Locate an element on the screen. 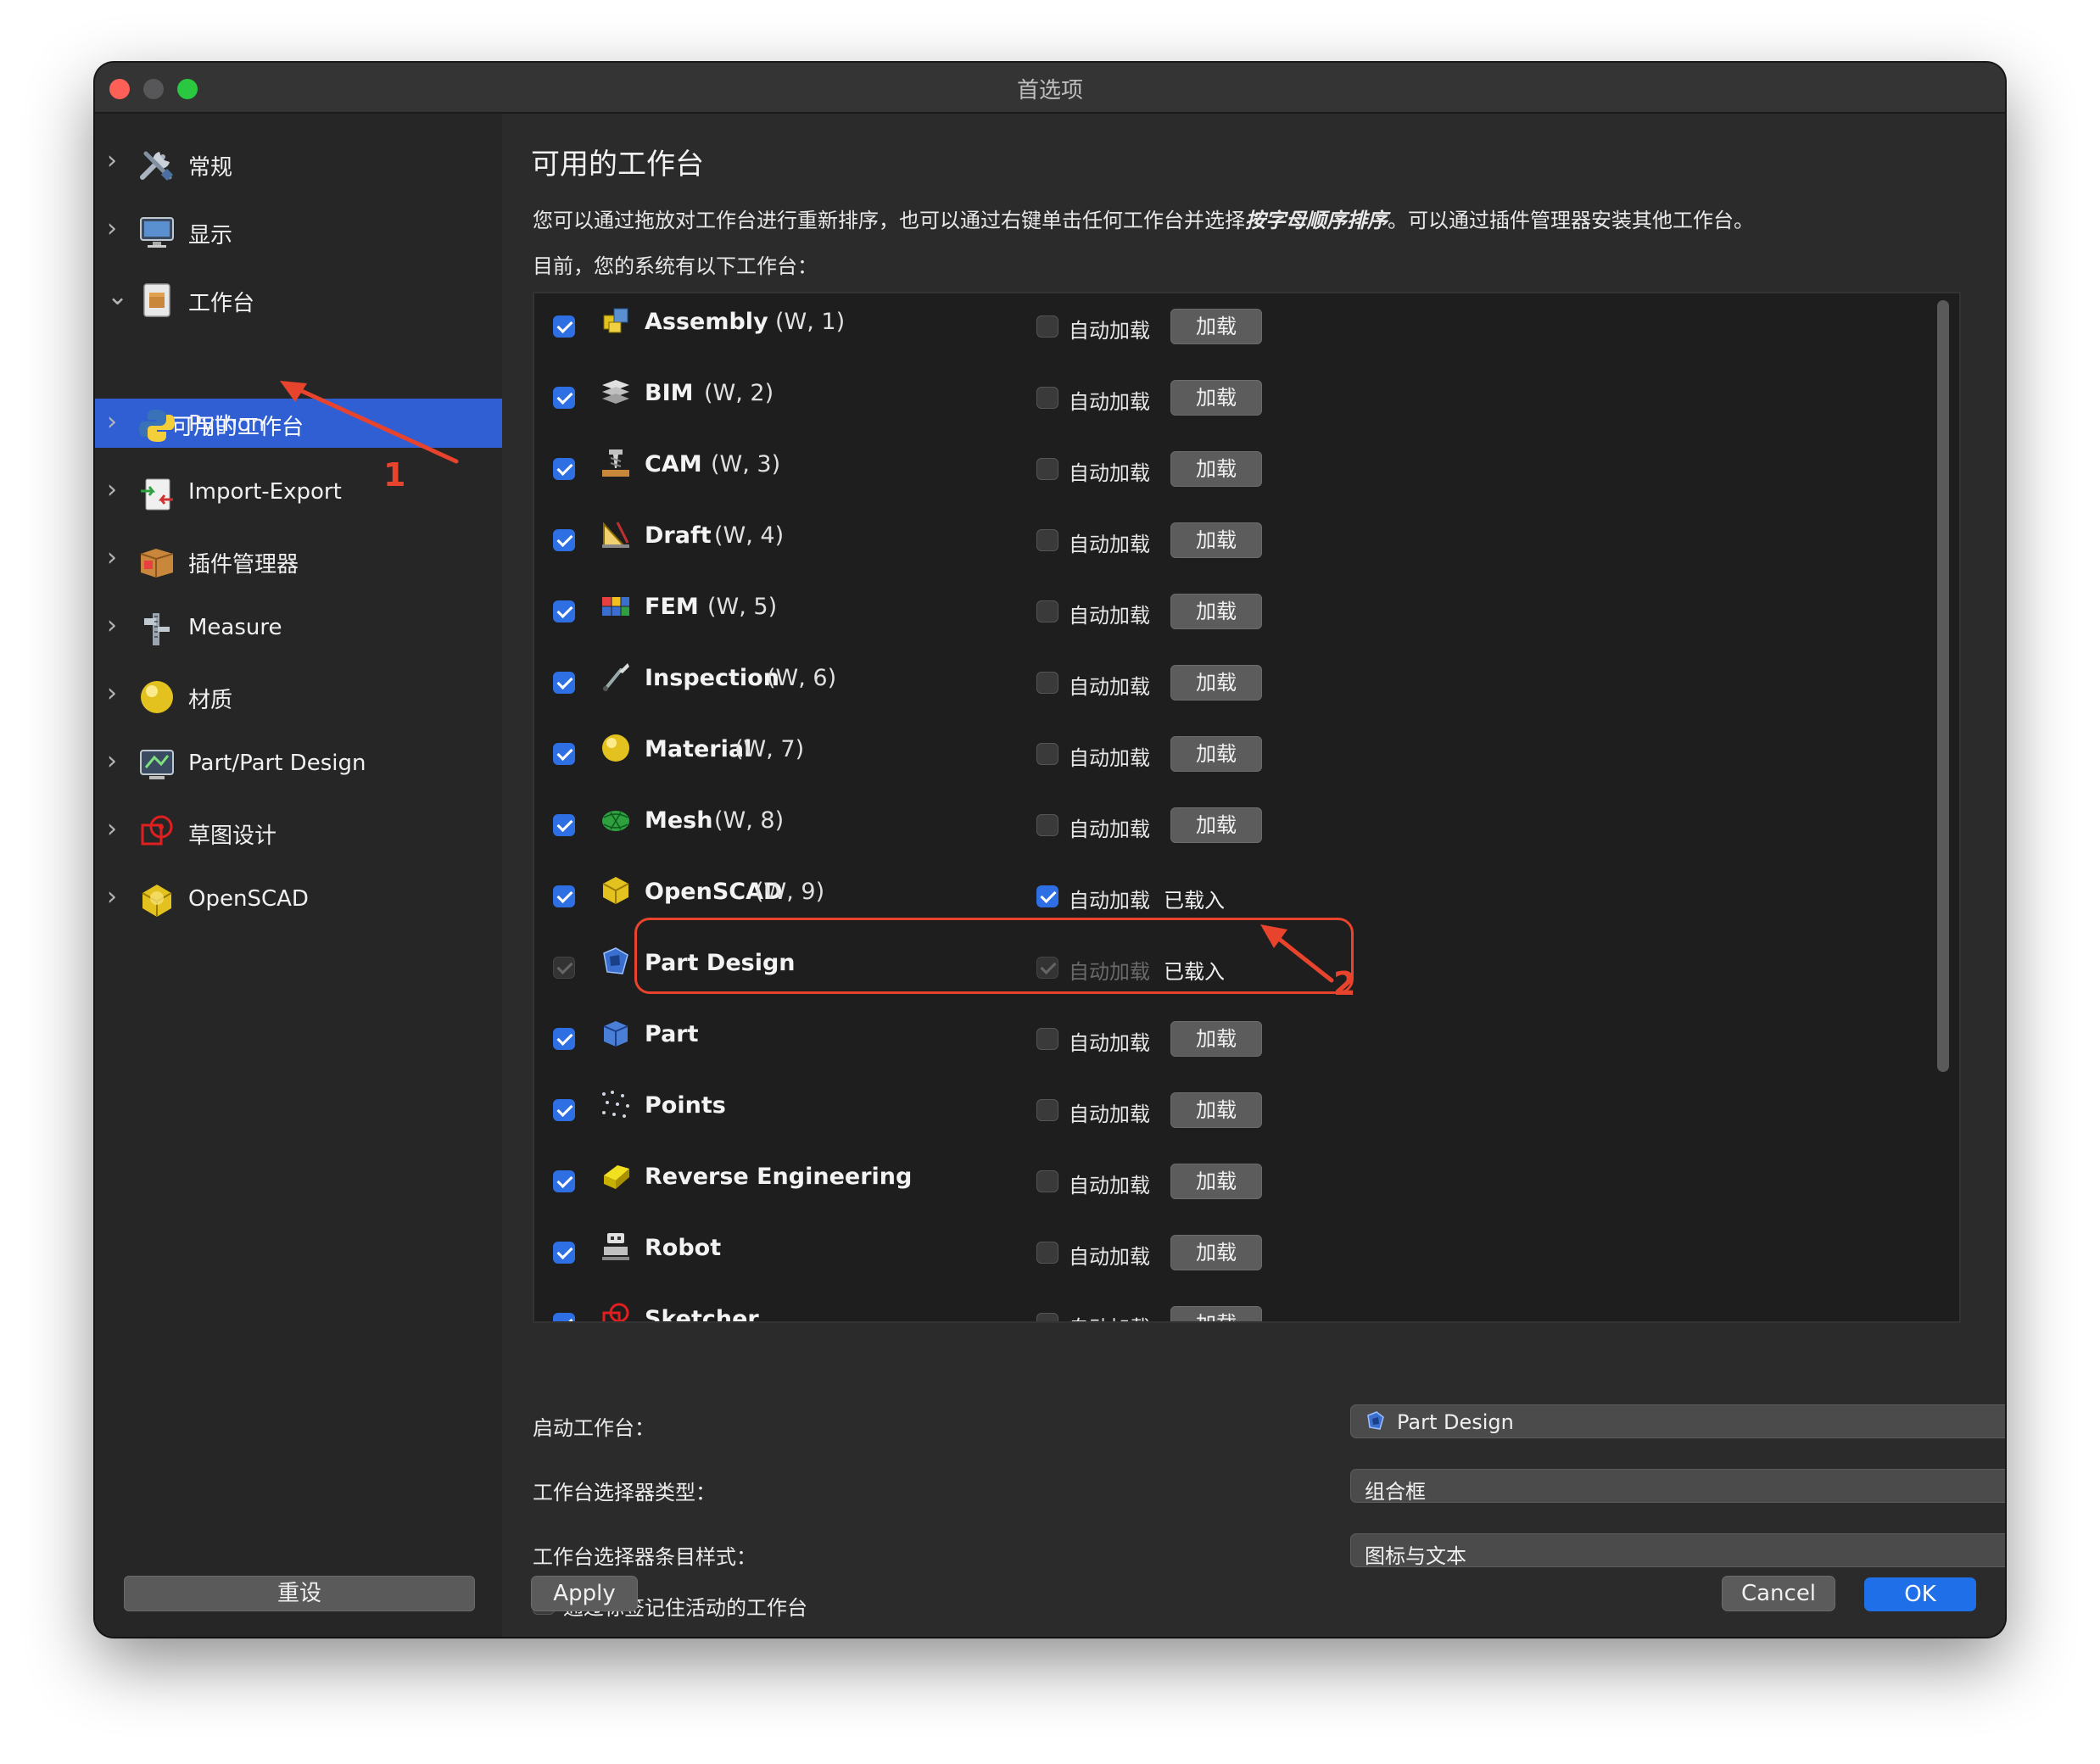 The image size is (2100, 1764). workbench-name: Inspection is located at coordinates (712, 678).